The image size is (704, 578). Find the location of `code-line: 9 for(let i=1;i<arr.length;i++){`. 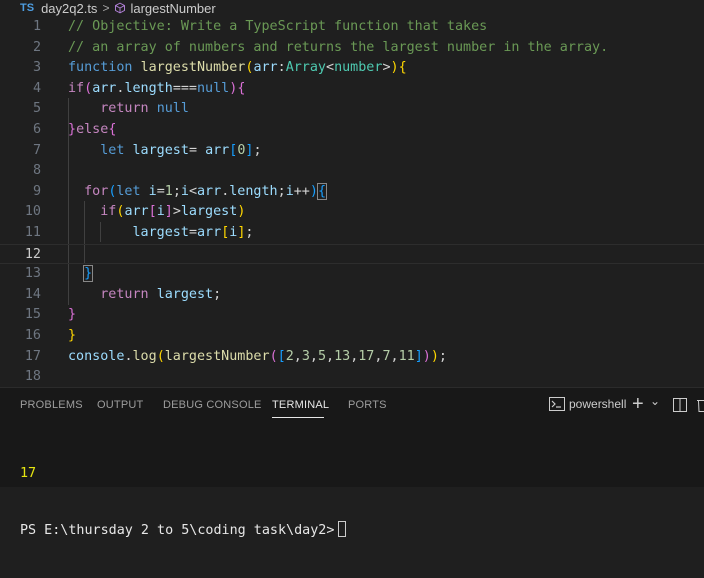

code-line: 9 for(let i=1;i<arr.length;i++){ is located at coordinates (352, 192).